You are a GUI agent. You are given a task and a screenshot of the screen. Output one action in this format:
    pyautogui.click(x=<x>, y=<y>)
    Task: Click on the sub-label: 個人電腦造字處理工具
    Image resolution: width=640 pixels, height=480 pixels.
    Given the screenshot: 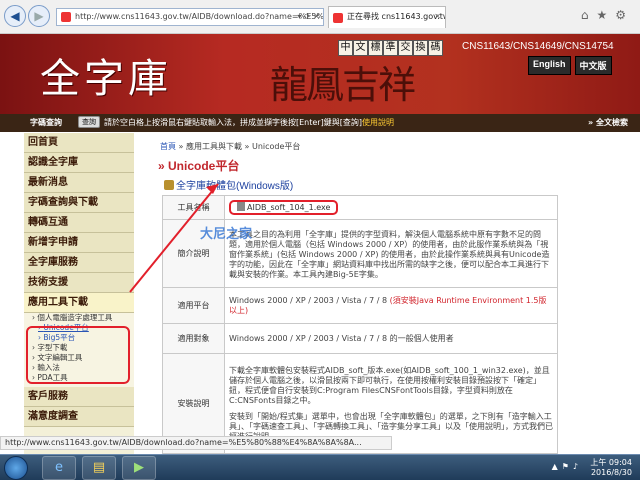 What is the action you would take?
    pyautogui.click(x=75, y=317)
    